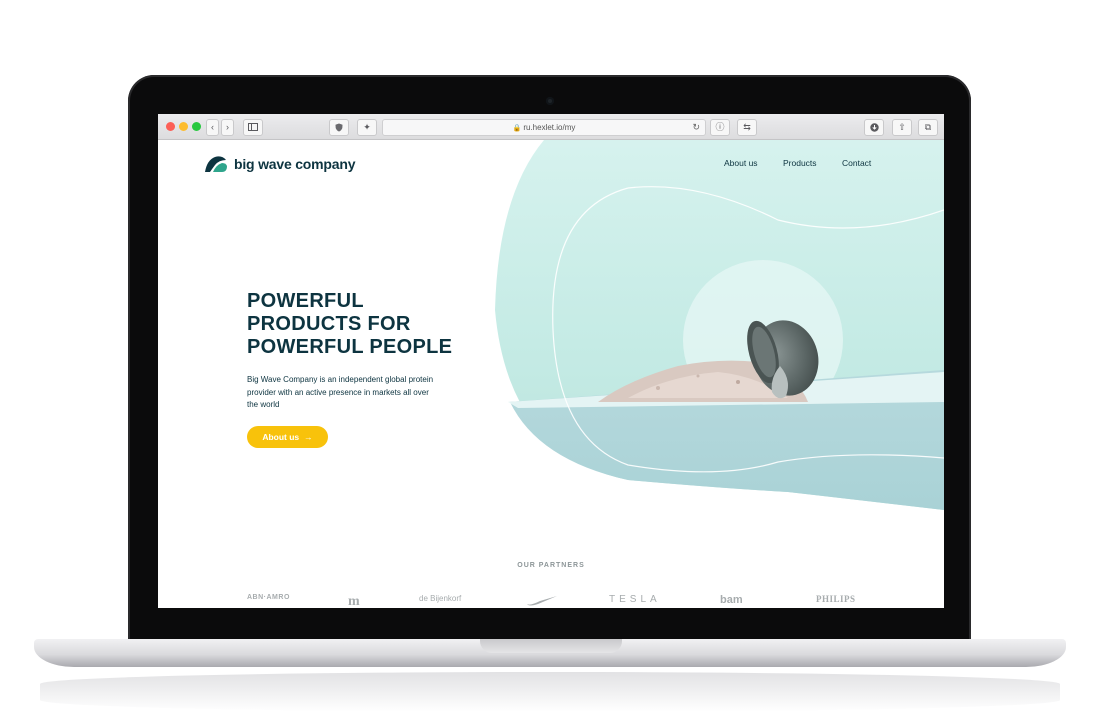 The image size is (1100, 720). I want to click on browser-toolbar: ‹ › ✦ 🔒 ru.hexlet.io/my ↻ ⓘ ⇆ ⇧ ⧉, so click(551, 127).